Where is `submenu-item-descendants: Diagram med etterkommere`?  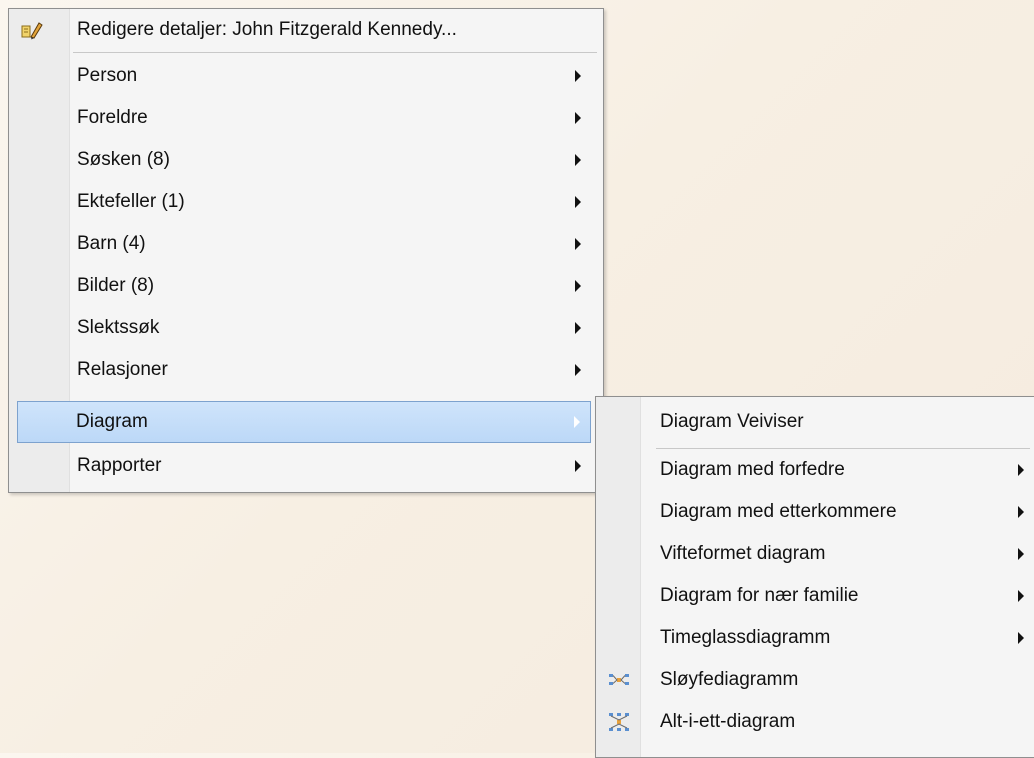 submenu-item-descendants: Diagram med etterkommere is located at coordinates (816, 512).